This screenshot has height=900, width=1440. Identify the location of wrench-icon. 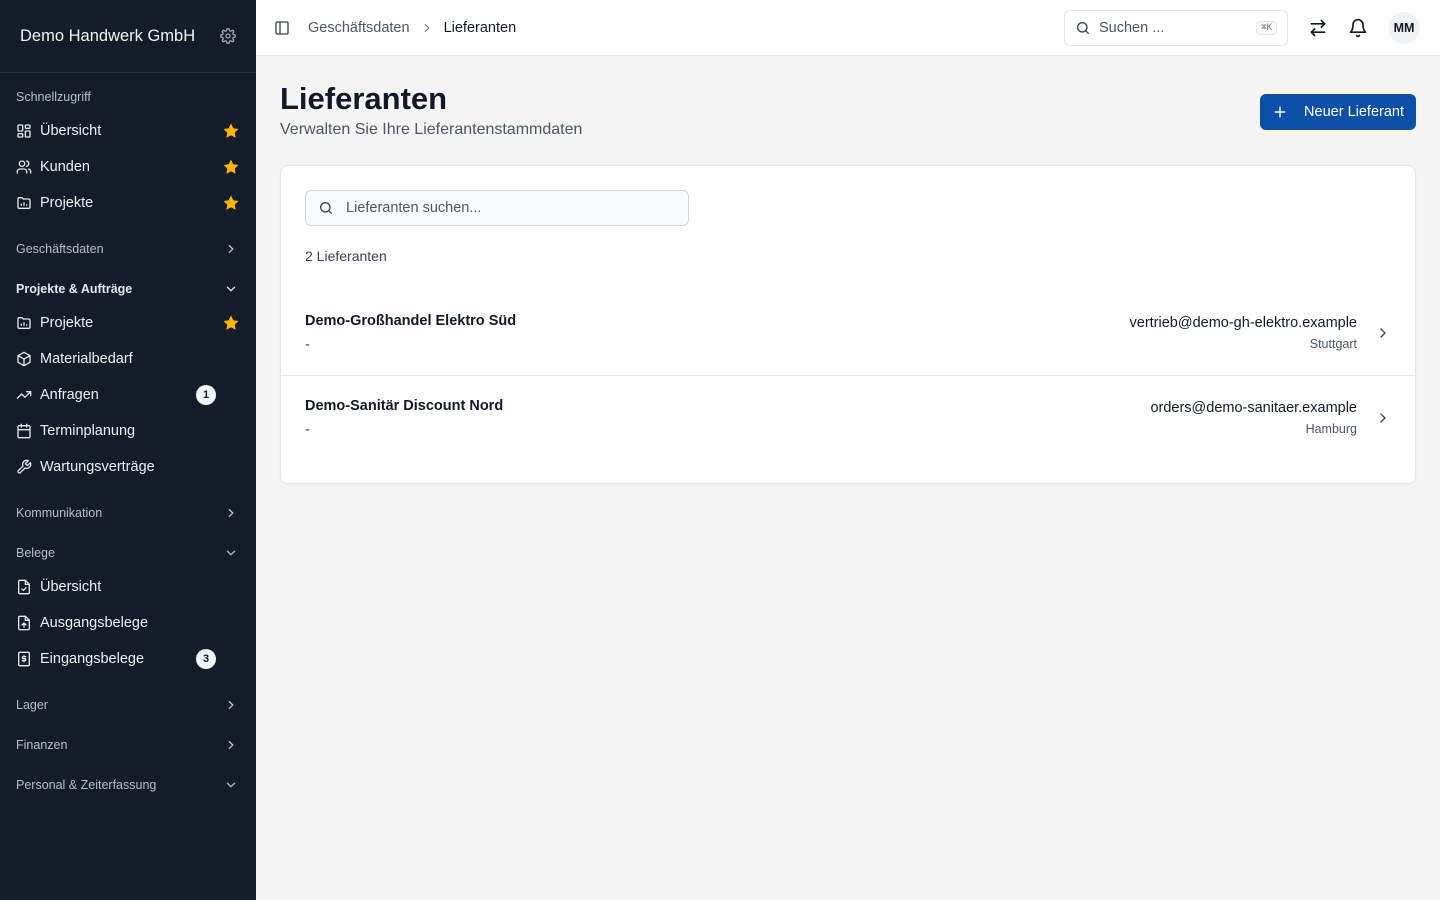
(24, 467).